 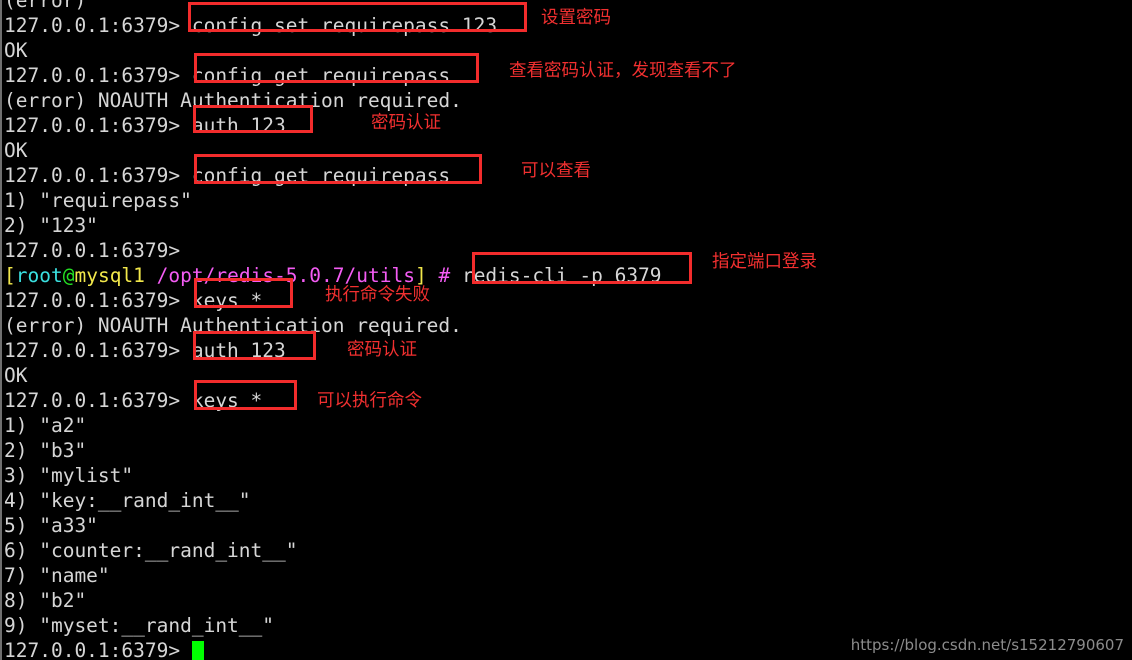 What do you see at coordinates (45, 425) in the screenshot?
I see `terminal-line: 1) "a2"` at bounding box center [45, 425].